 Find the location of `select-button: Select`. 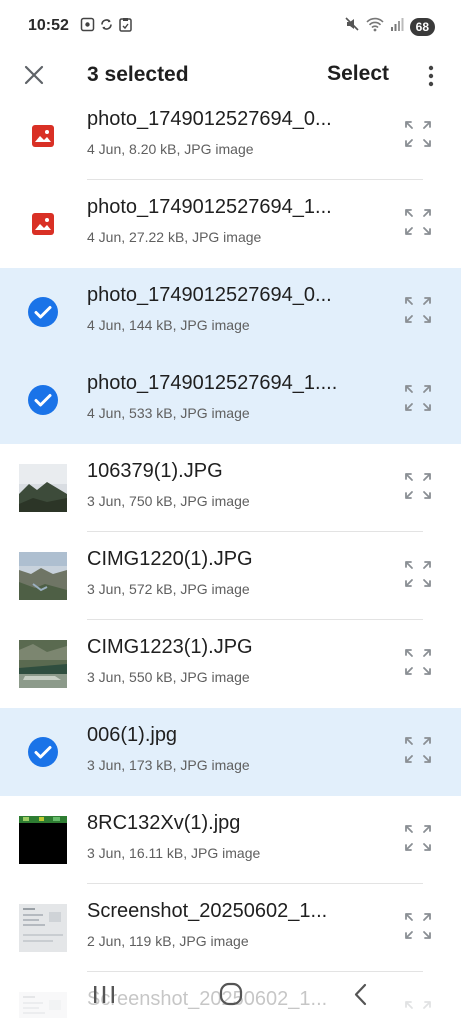

select-button: Select is located at coordinates (358, 74).